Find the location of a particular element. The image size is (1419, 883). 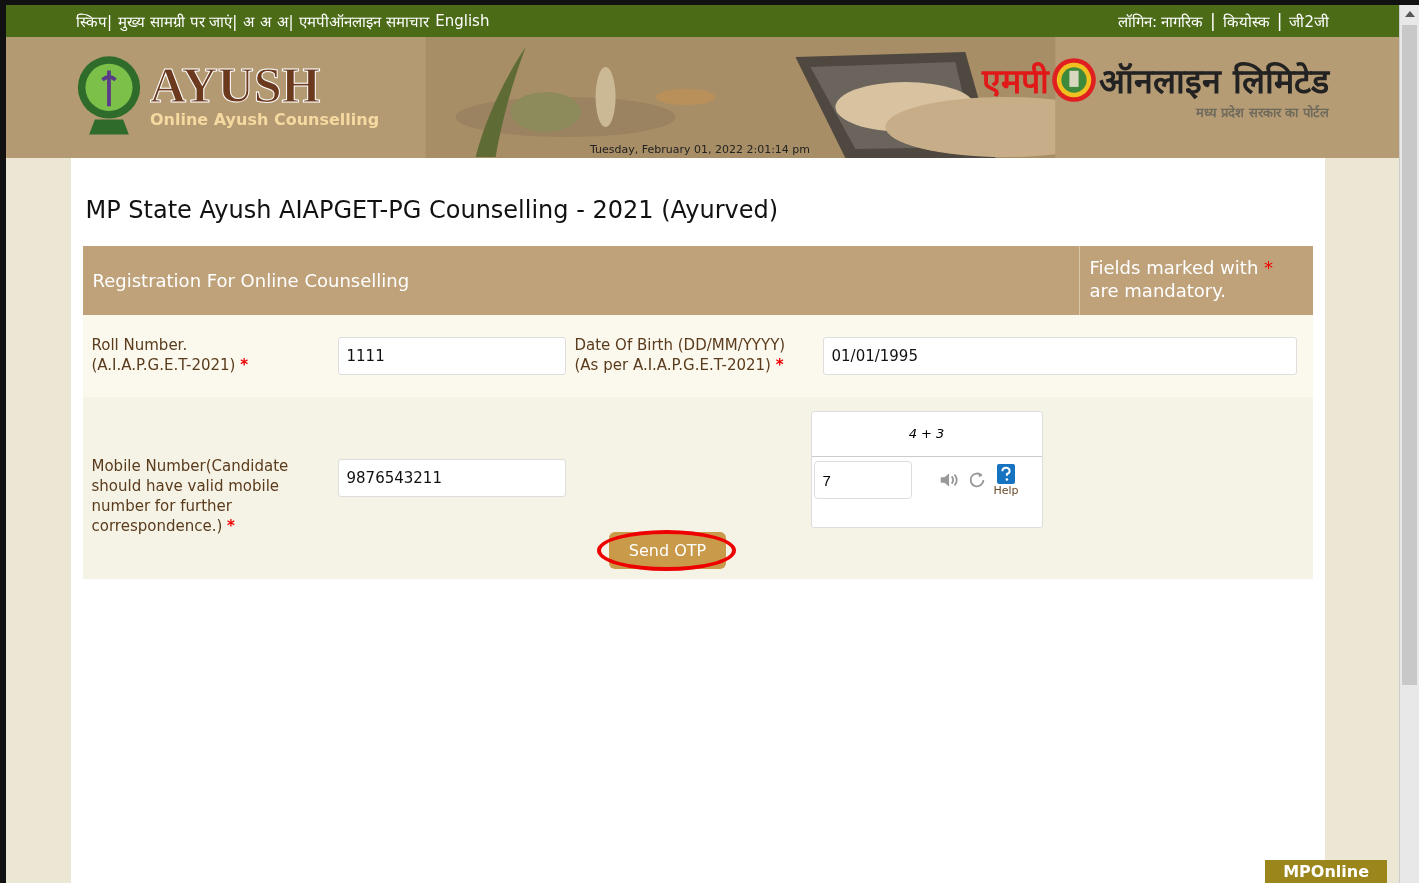

top-link: कियोस्क is located at coordinates (1246, 21).